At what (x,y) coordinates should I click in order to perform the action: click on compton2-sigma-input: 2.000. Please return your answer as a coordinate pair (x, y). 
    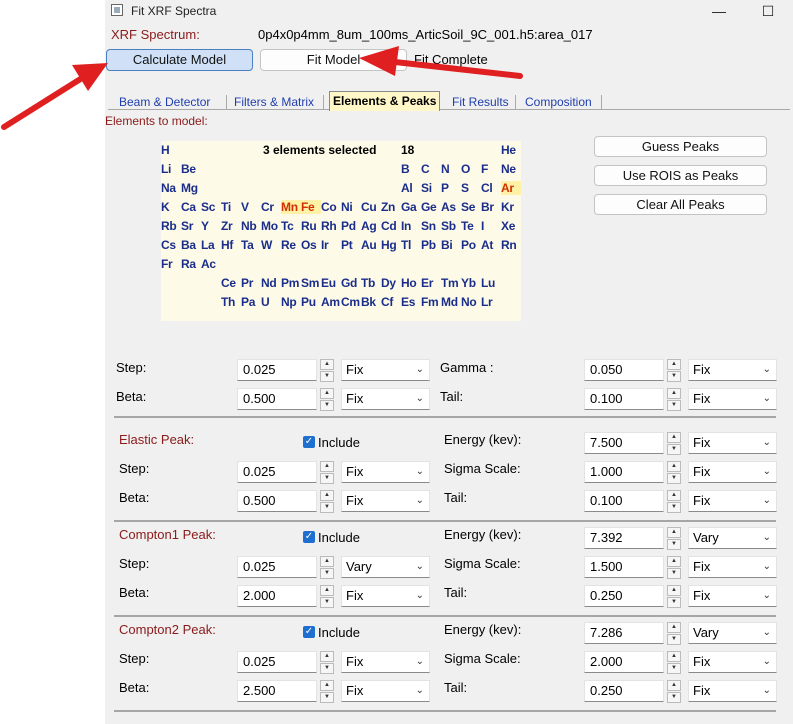
    Looking at the image, I should click on (624, 662).